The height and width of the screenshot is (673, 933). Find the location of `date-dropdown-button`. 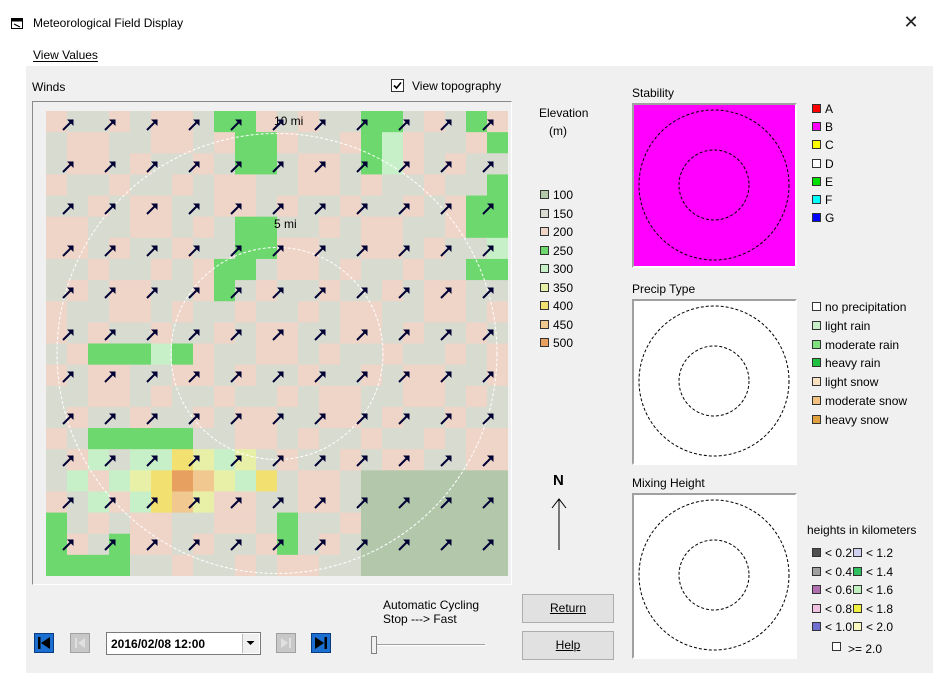

date-dropdown-button is located at coordinates (250, 643).